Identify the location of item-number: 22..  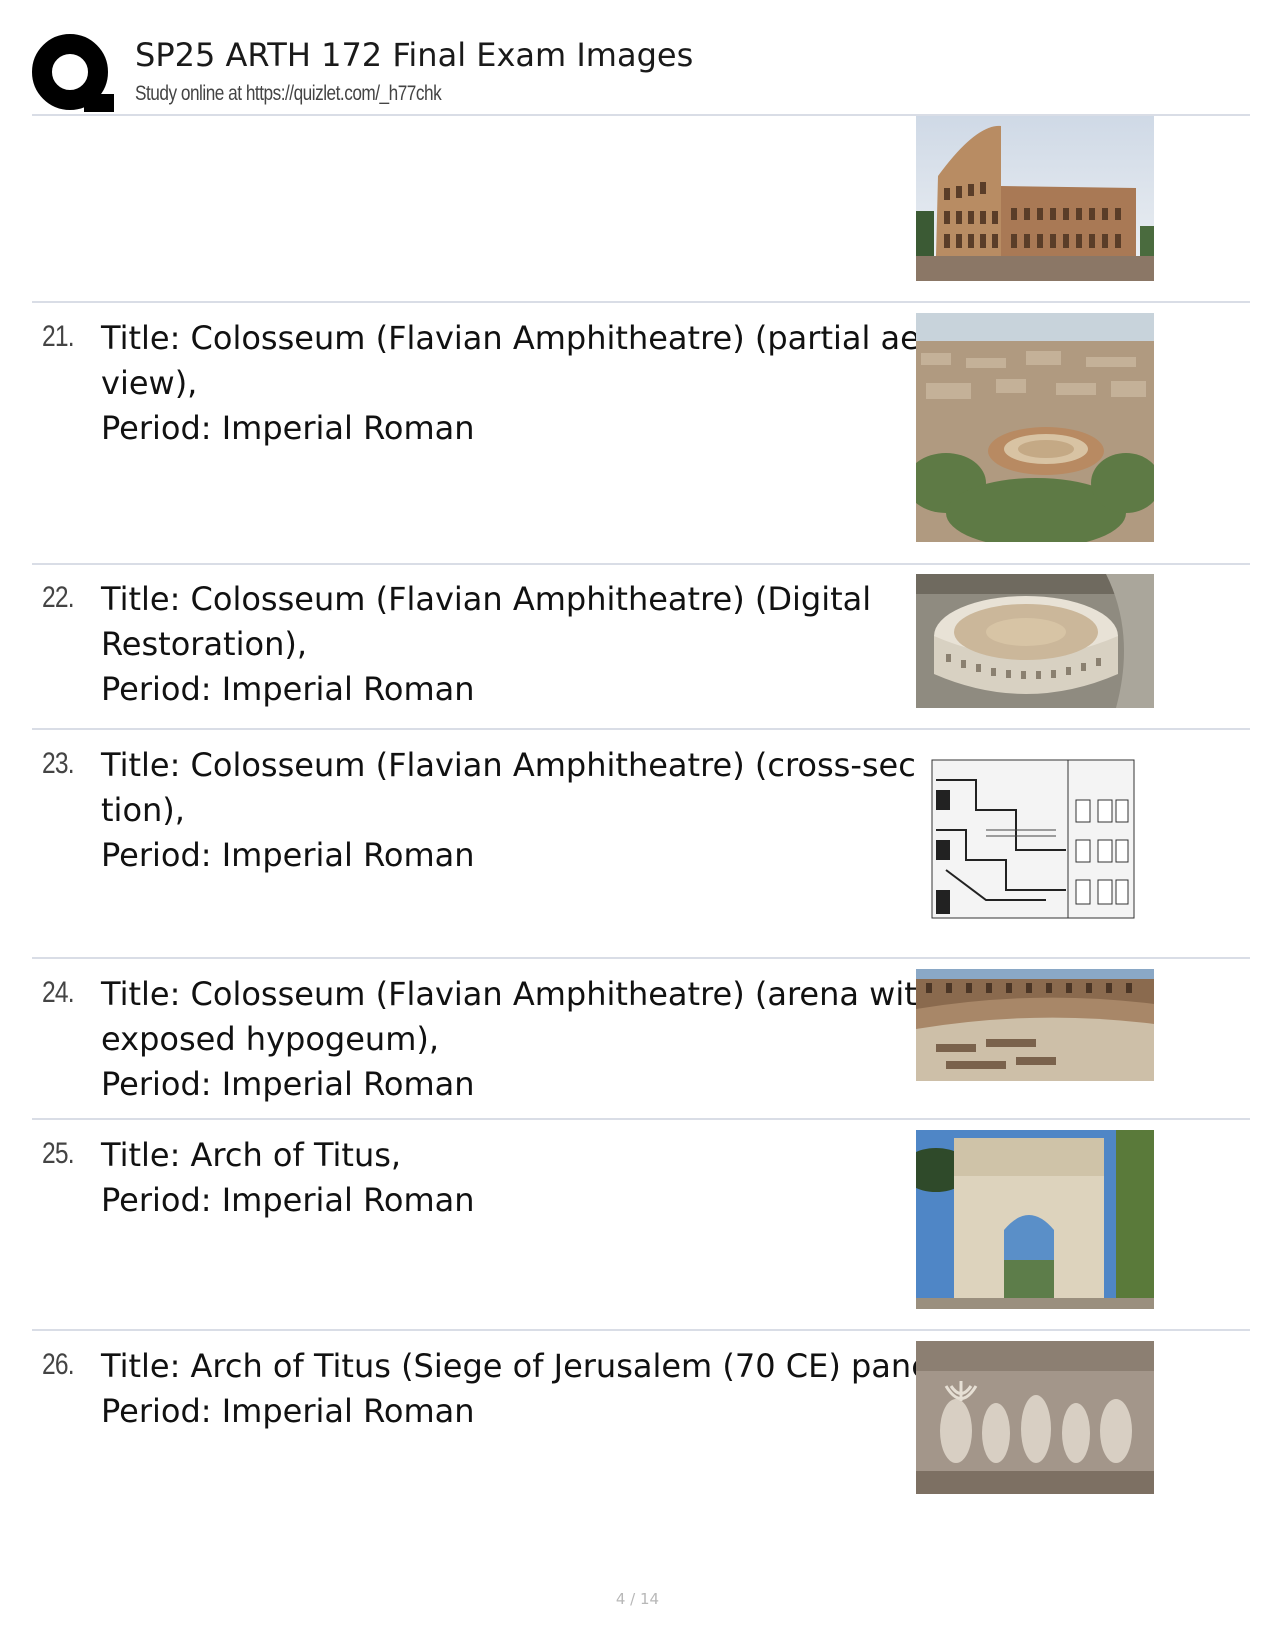
(58, 597).